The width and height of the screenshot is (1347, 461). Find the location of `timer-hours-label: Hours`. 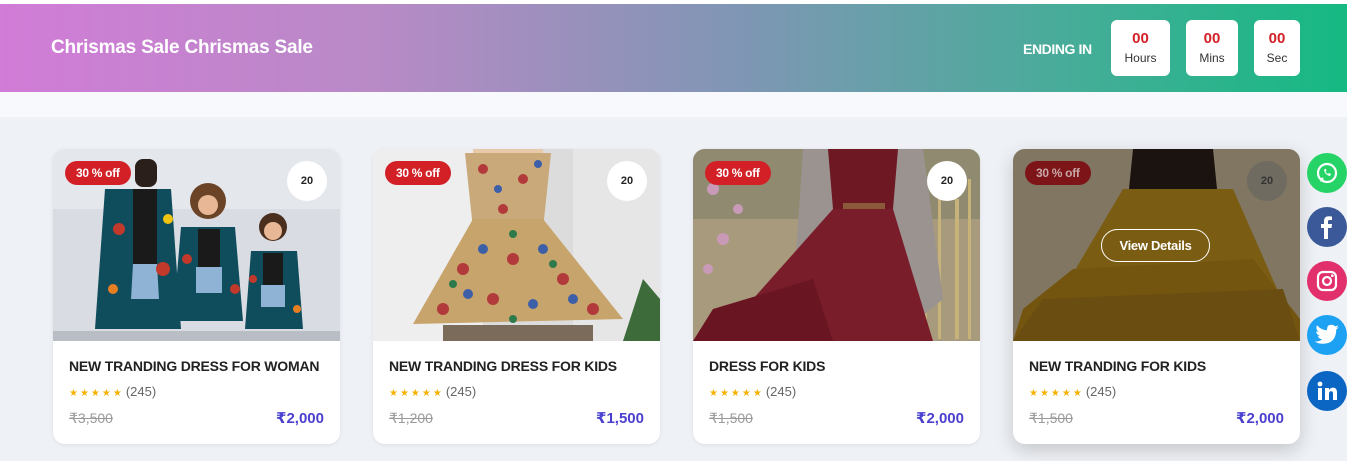

timer-hours-label: Hours is located at coordinates (1140, 58).